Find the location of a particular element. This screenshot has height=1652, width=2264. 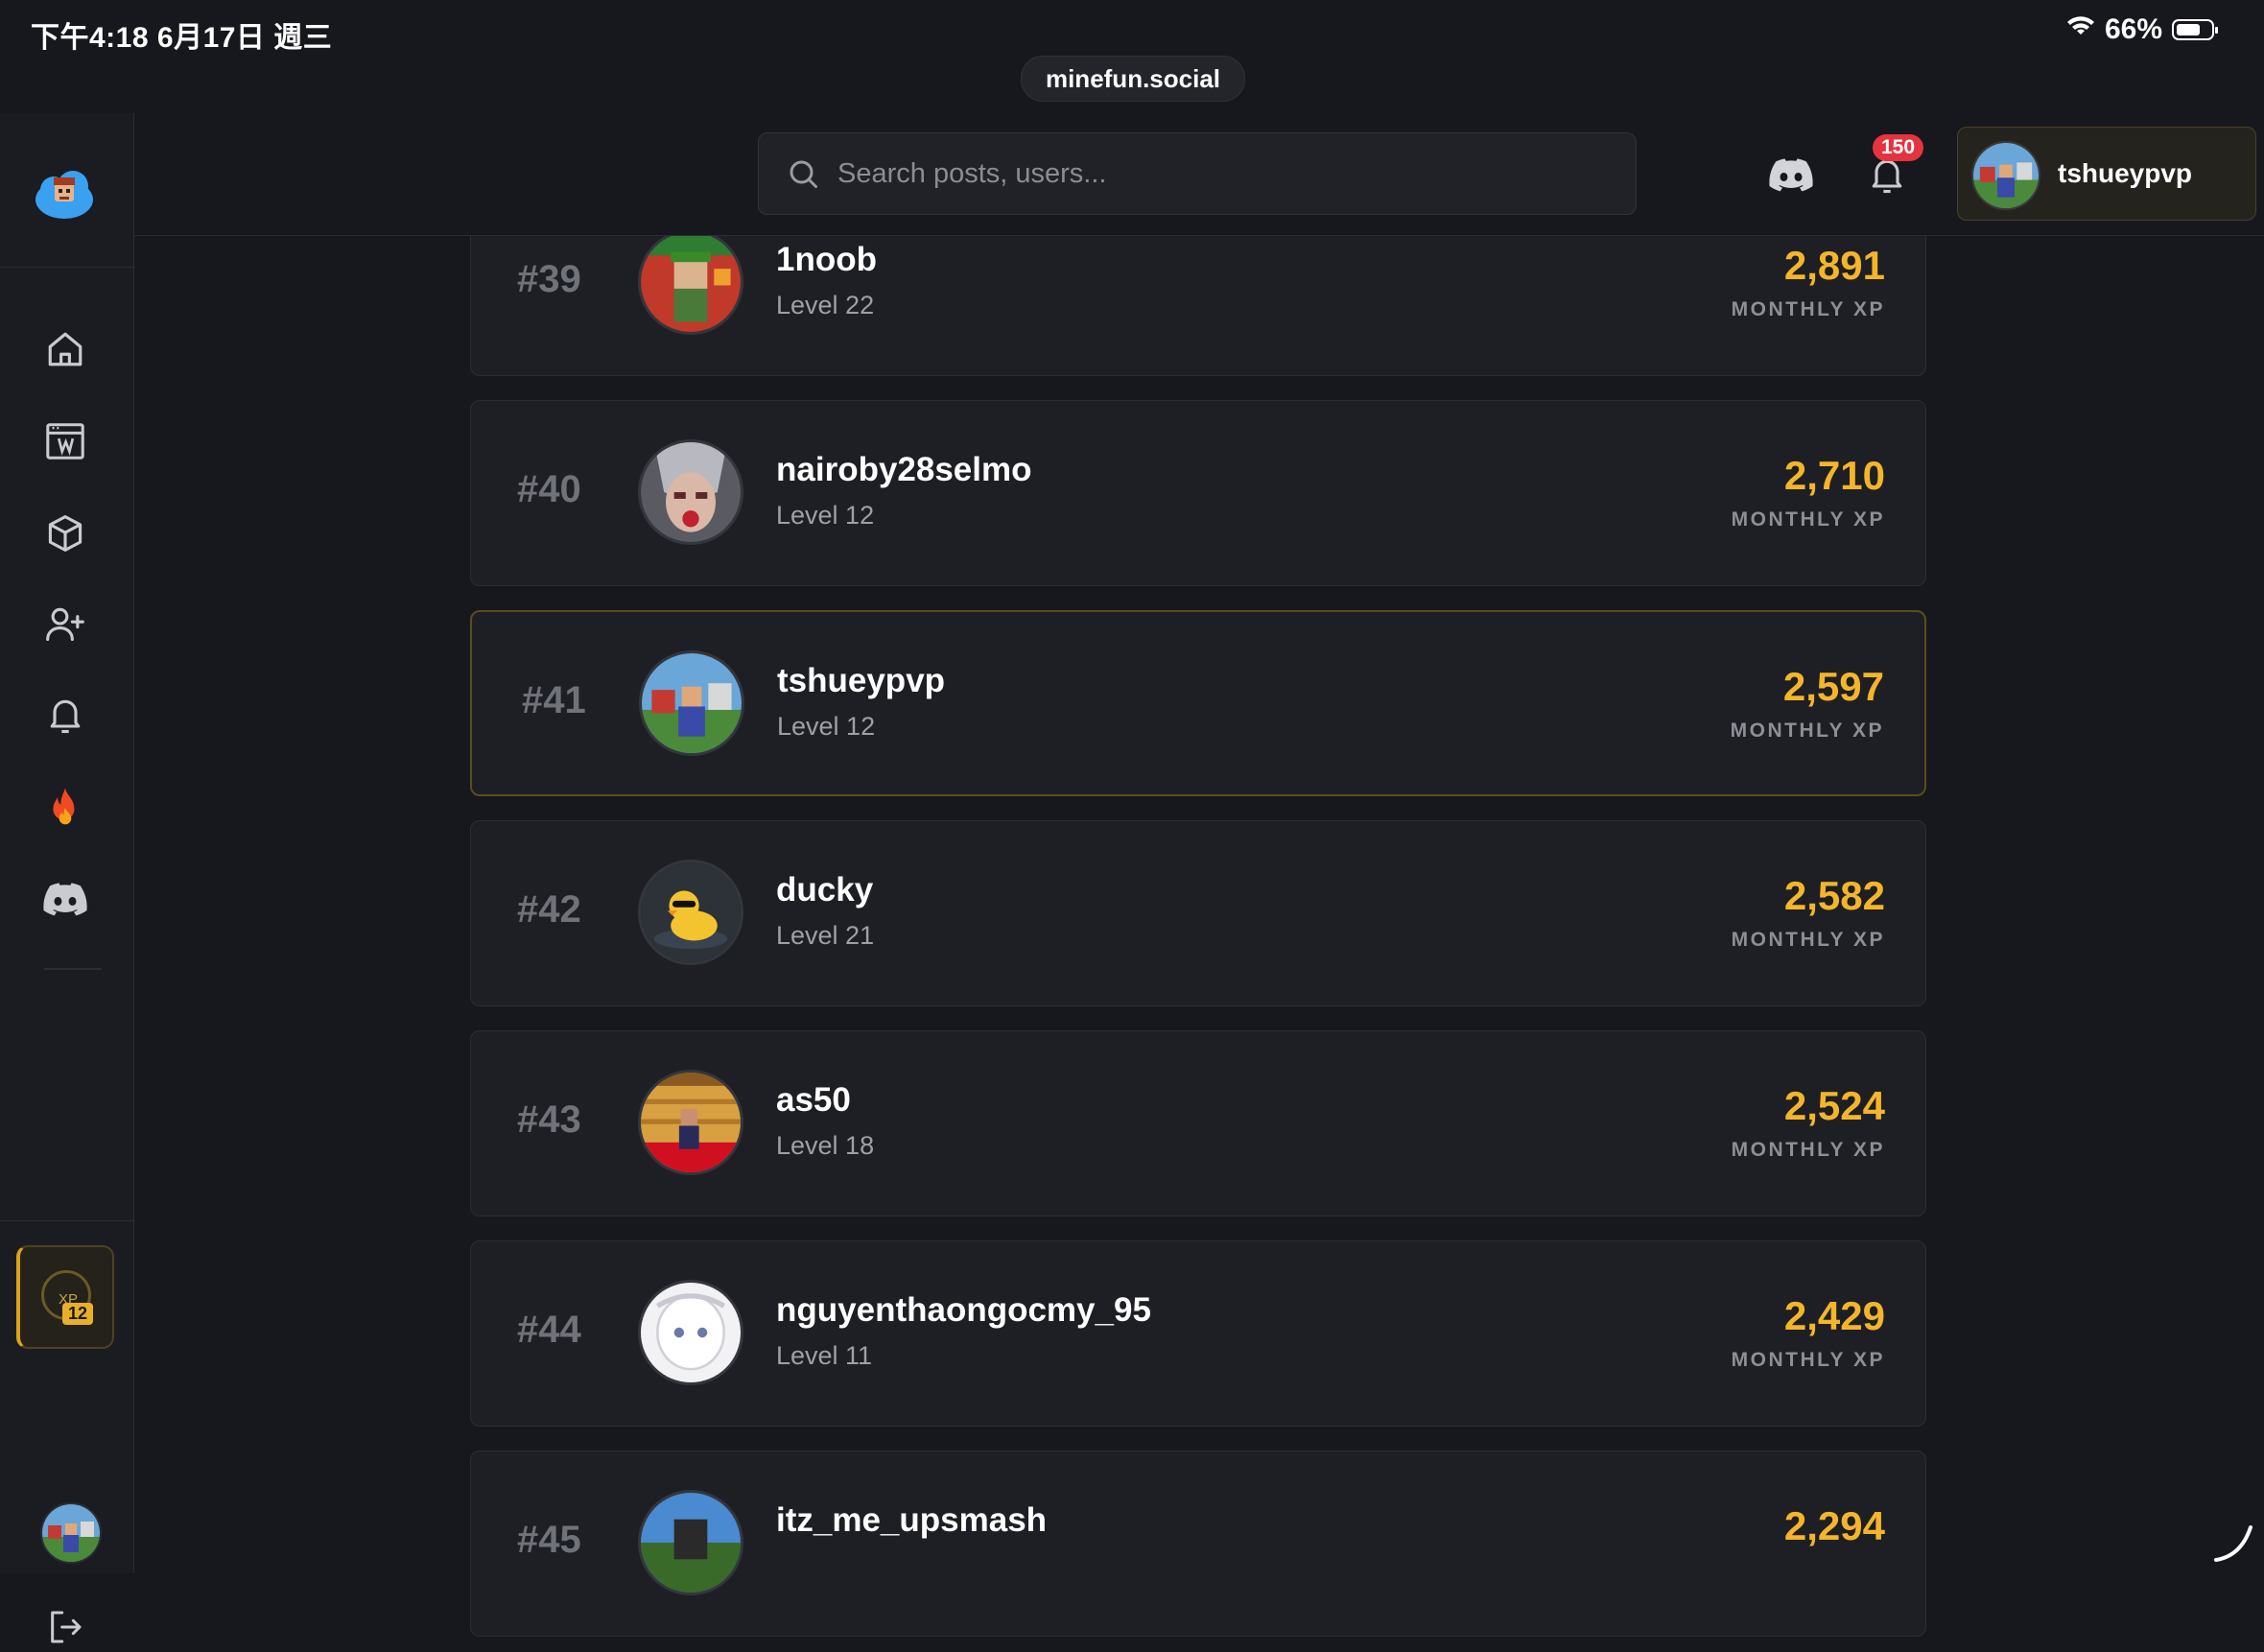

monthly-xp-value: 2,891 is located at coordinates (1834, 266).